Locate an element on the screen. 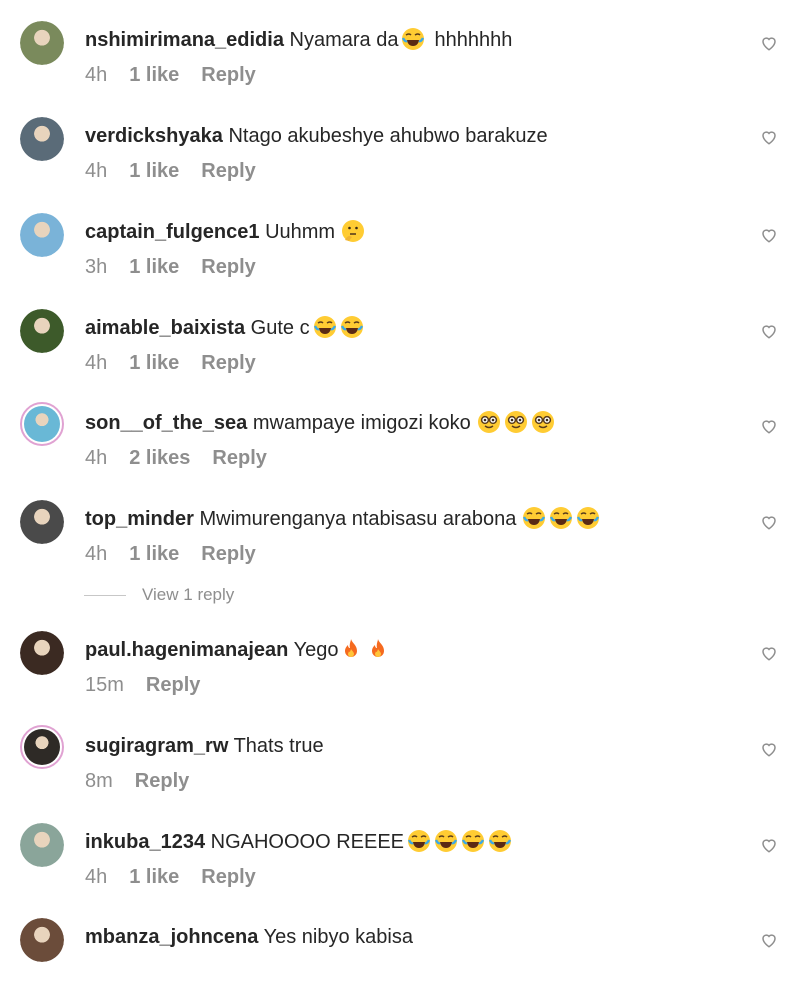 Image resolution: width=800 pixels, height=1005 pixels. comment-text-line: mbanza_johncena Yes nibyo kabisa is located at coordinates (249, 937).